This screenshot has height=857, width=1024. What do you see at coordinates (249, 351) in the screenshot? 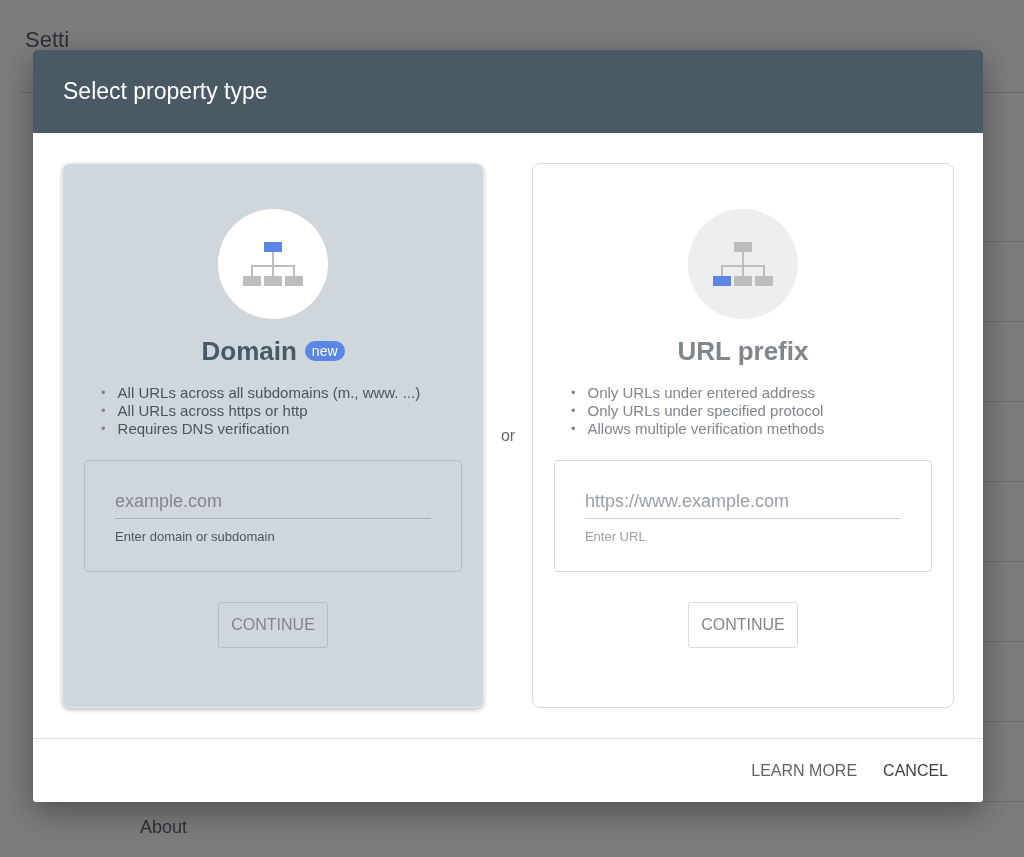
I see `option-title: Domain` at bounding box center [249, 351].